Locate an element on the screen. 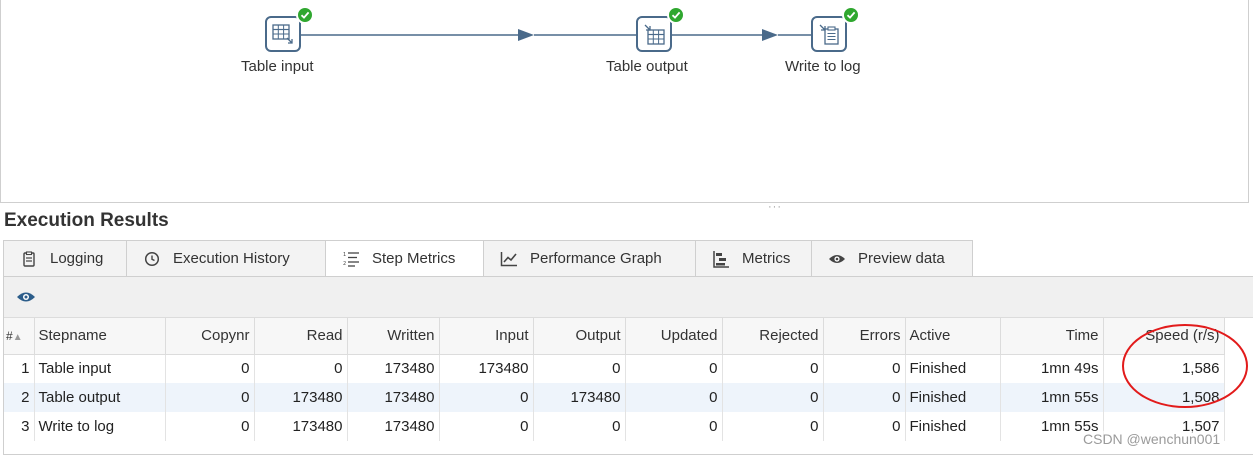 This screenshot has height=455, width=1253. cell-index: 1 is located at coordinates (19, 368).